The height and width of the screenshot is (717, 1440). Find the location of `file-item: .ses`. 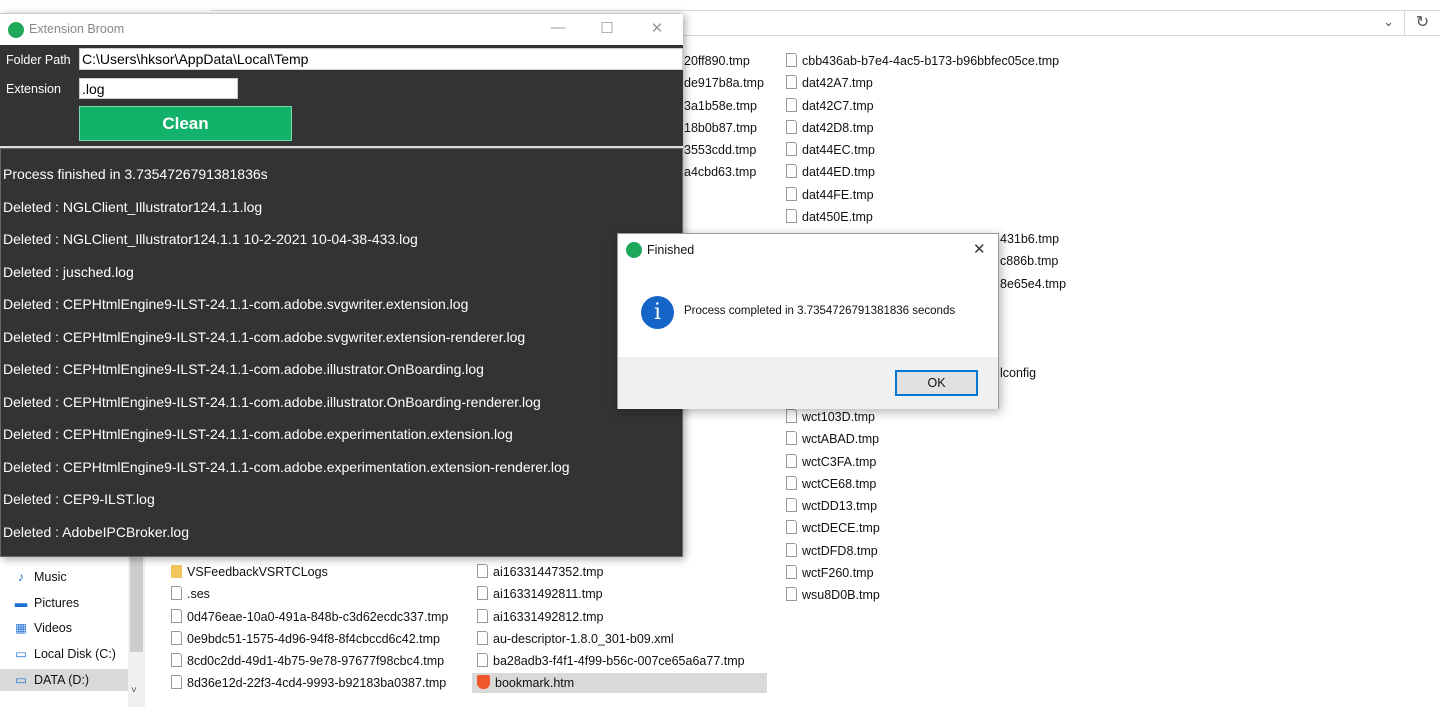

file-item: .ses is located at coordinates (190, 594).